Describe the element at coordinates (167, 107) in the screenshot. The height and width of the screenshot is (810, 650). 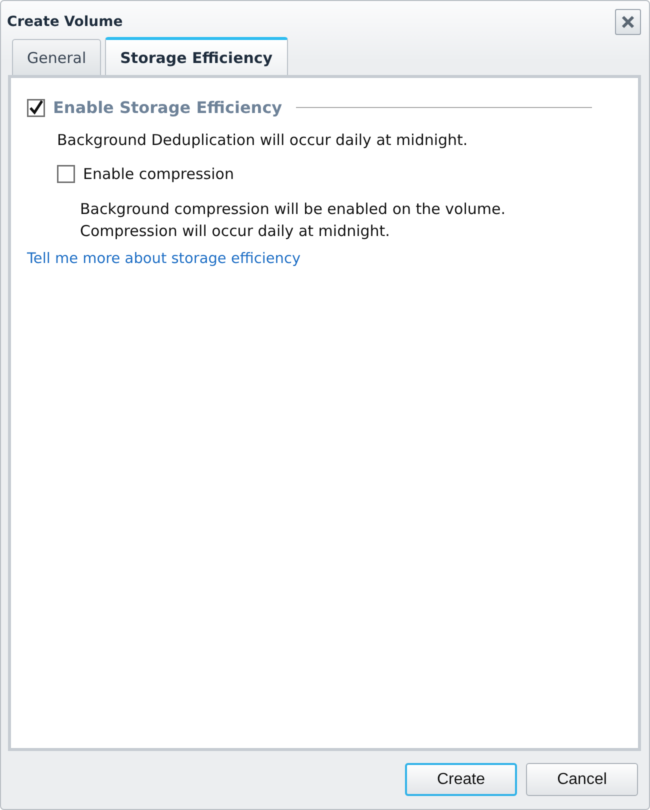
I see `section-label: Enable Storage Efficiency` at that location.